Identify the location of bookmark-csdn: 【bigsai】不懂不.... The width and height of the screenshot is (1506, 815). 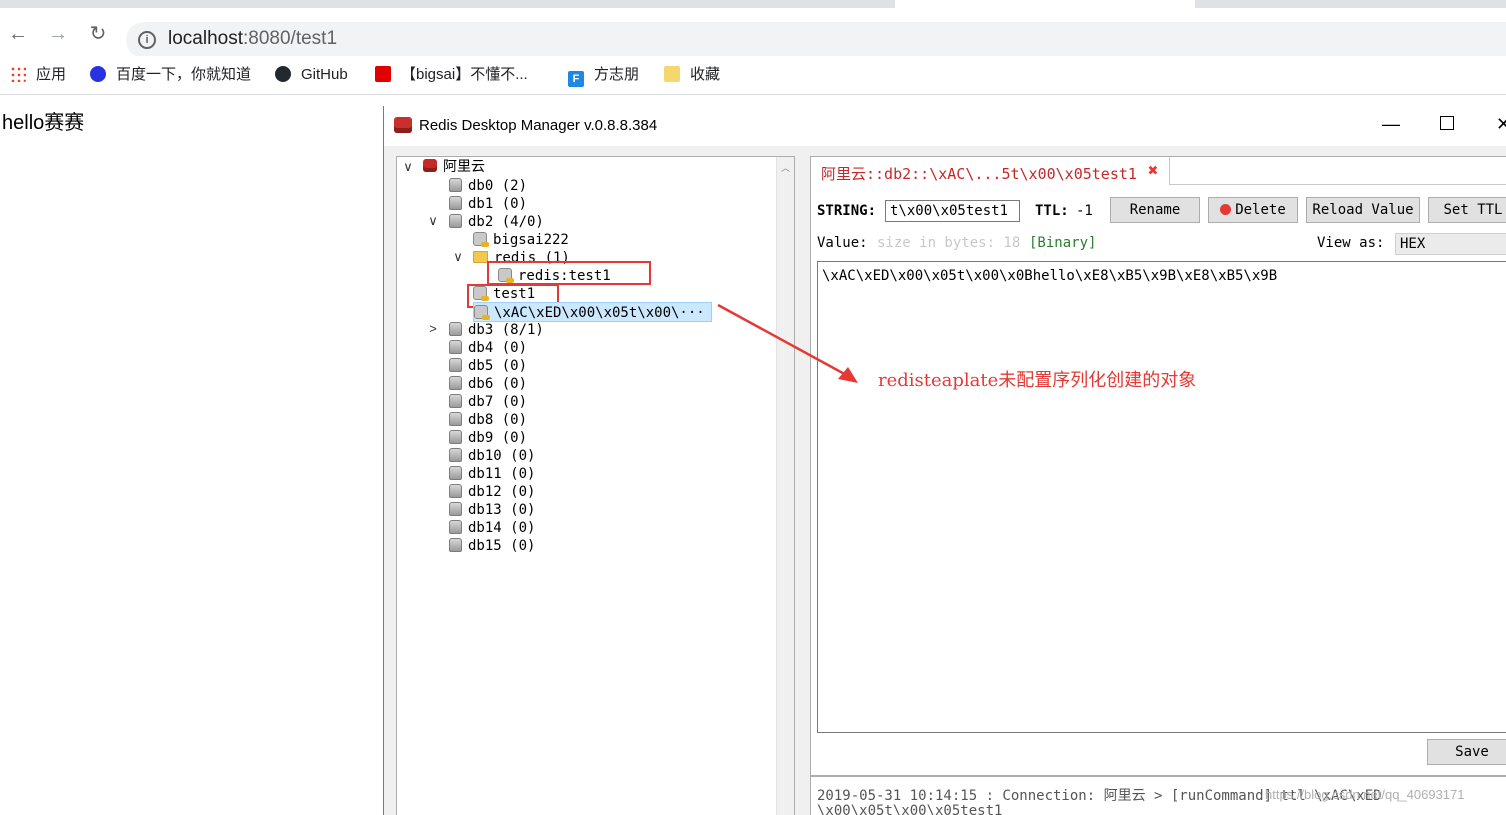
(451, 75).